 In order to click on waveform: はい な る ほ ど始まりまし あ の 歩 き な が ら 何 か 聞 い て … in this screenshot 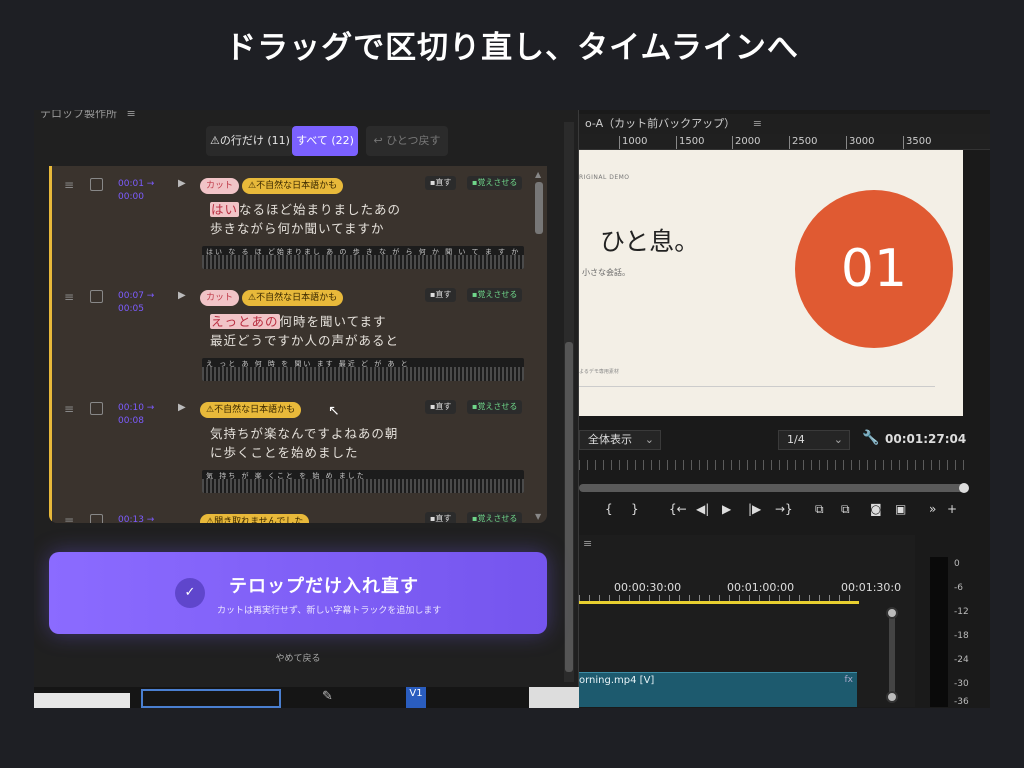, I will do `click(363, 257)`.